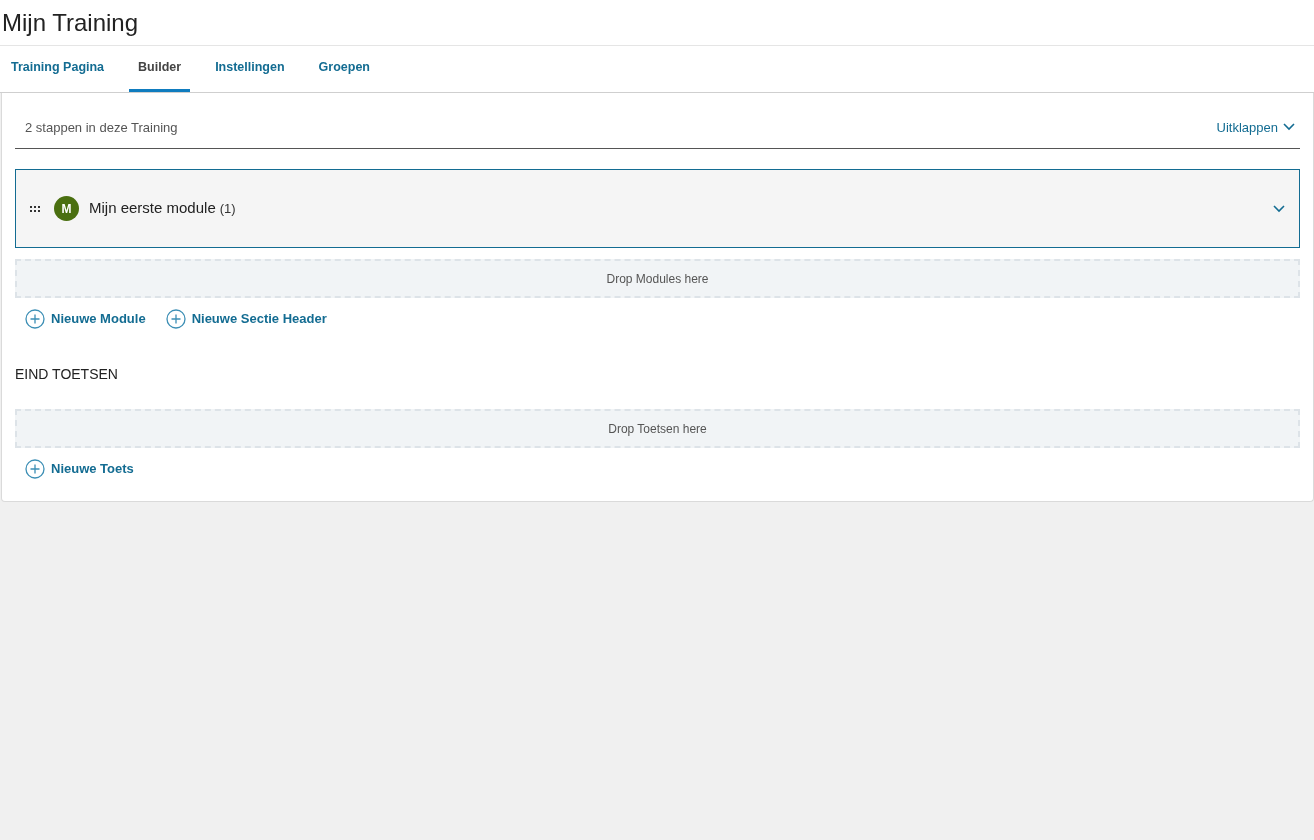  What do you see at coordinates (152, 208) in the screenshot?
I see `module-title: Mijn eerste module` at bounding box center [152, 208].